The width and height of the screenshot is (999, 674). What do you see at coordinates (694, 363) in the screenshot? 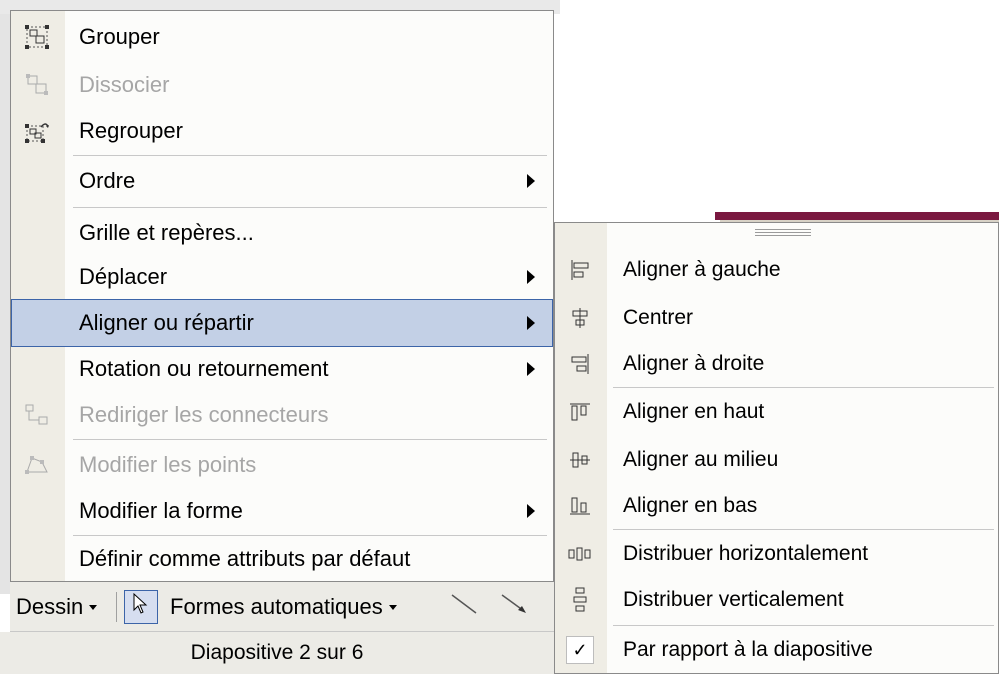
I see `submenu-item-label: Aligner à droite` at bounding box center [694, 363].